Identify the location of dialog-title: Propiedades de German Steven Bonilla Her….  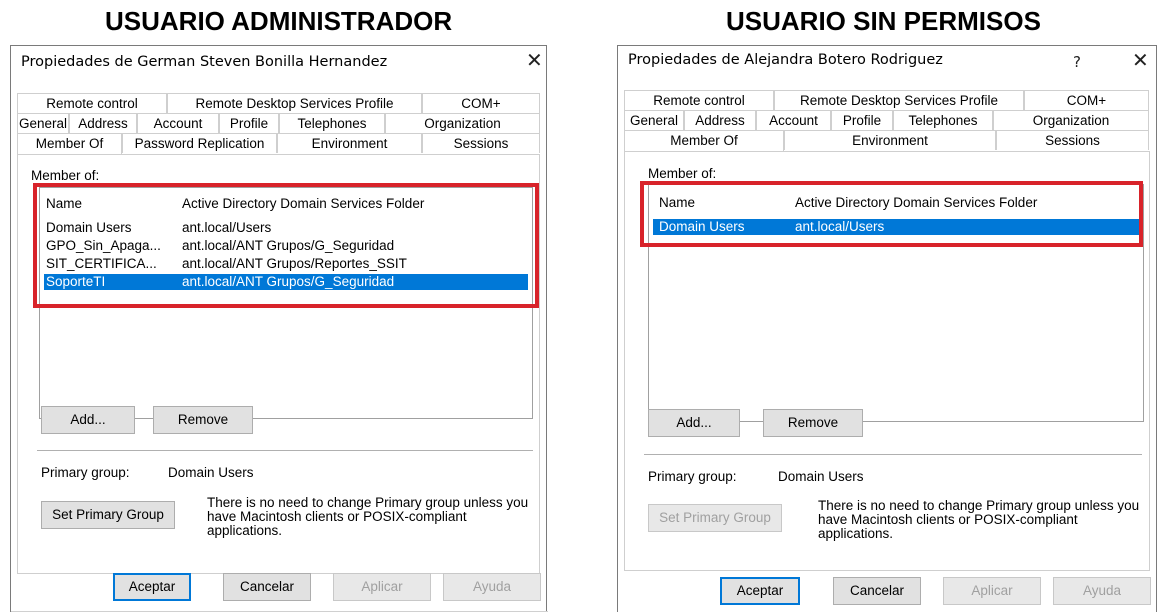
(204, 62).